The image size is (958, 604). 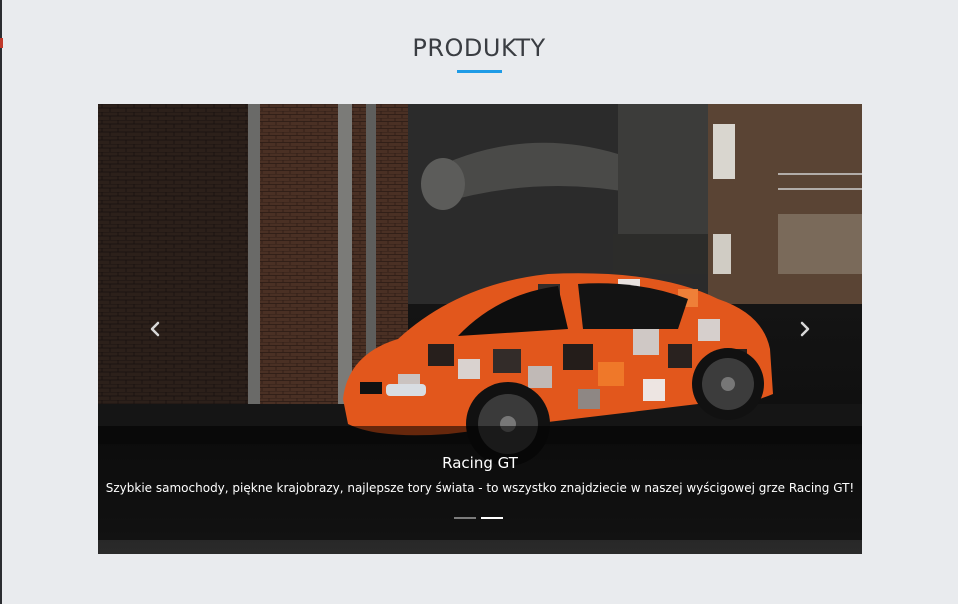 I want to click on title-underline, so click(x=479, y=71).